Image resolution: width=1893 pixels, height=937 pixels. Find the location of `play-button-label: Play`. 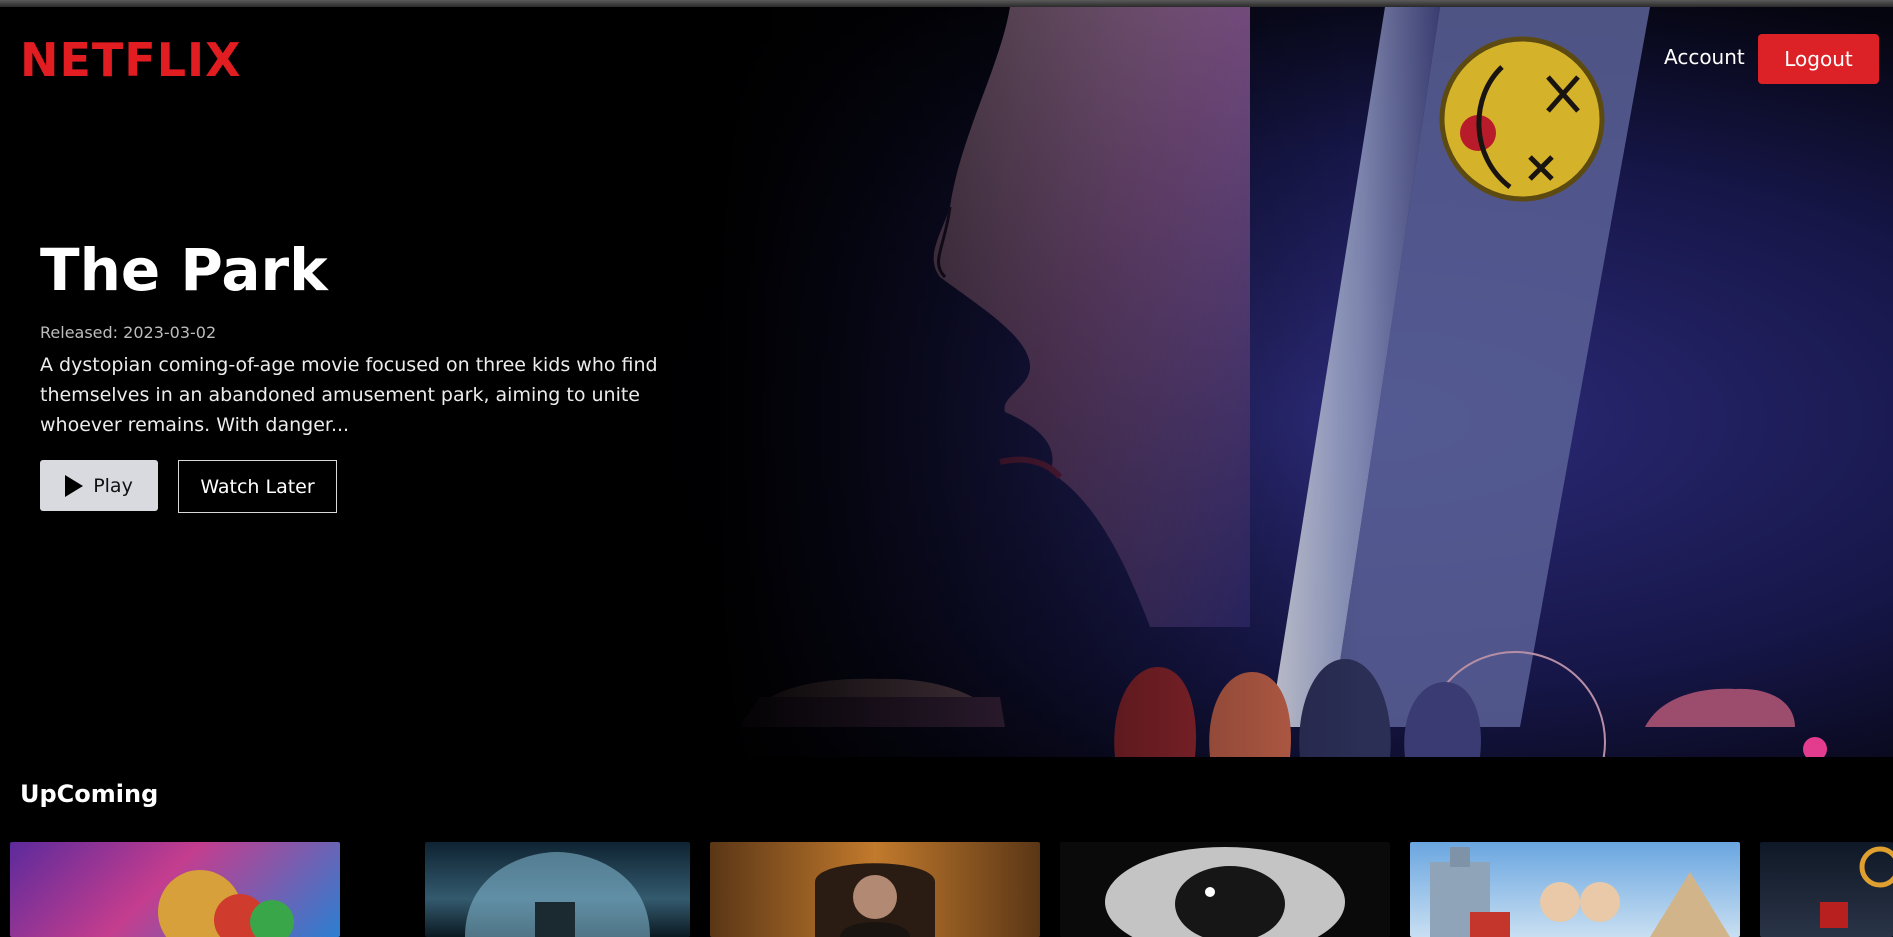

play-button-label: Play is located at coordinates (113, 485).